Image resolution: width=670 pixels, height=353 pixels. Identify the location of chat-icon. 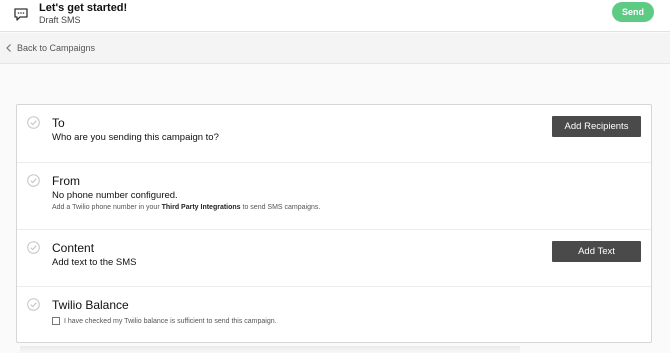
(21, 14).